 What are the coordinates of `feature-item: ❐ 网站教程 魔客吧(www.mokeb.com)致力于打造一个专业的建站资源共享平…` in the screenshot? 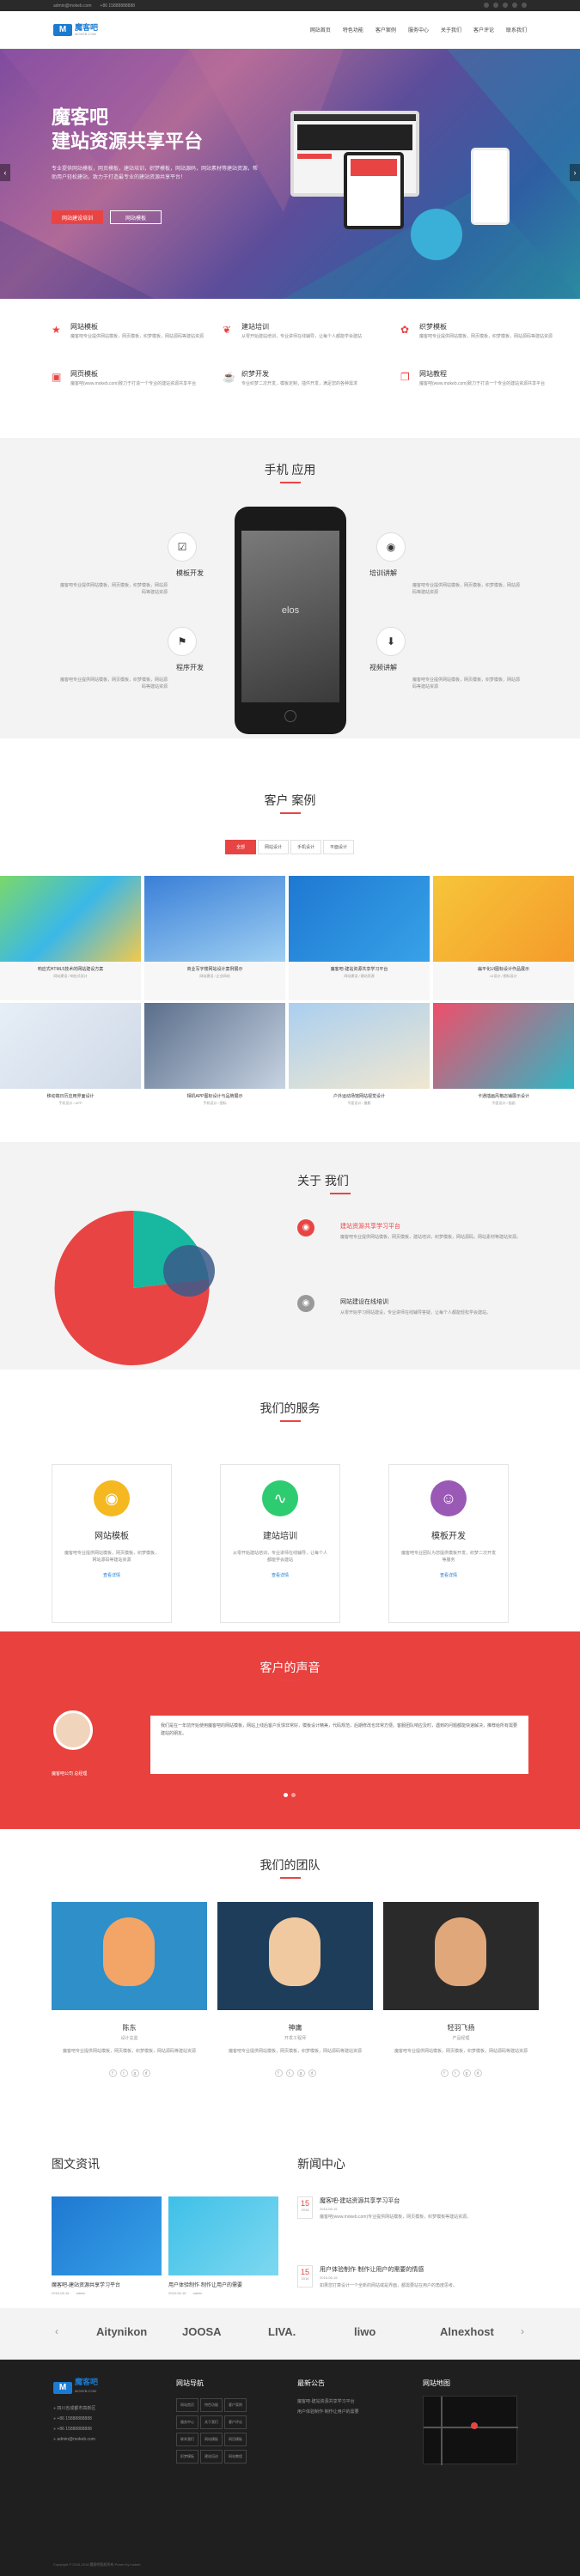 It's located at (482, 387).